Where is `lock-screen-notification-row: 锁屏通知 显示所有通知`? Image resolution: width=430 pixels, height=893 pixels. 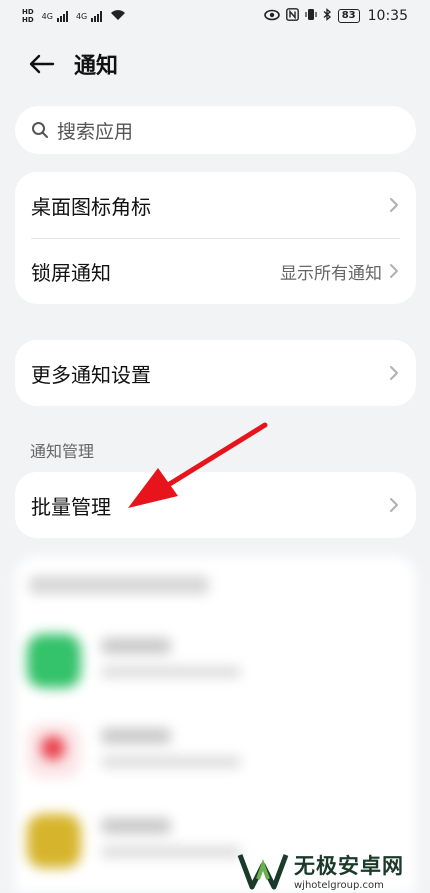
lock-screen-notification-row: 锁屏通知 显示所有通知 is located at coordinates (215, 271).